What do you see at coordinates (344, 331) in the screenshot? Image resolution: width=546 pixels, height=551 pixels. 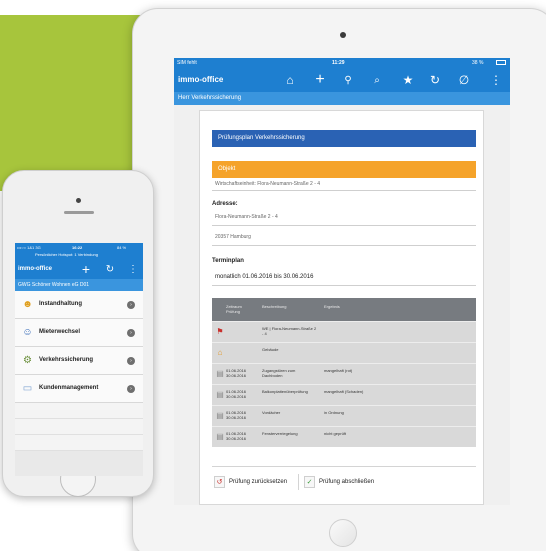 I see `grid-row: ⚑ WE | Flora-Neumann-Straße 2 - 4` at bounding box center [344, 331].